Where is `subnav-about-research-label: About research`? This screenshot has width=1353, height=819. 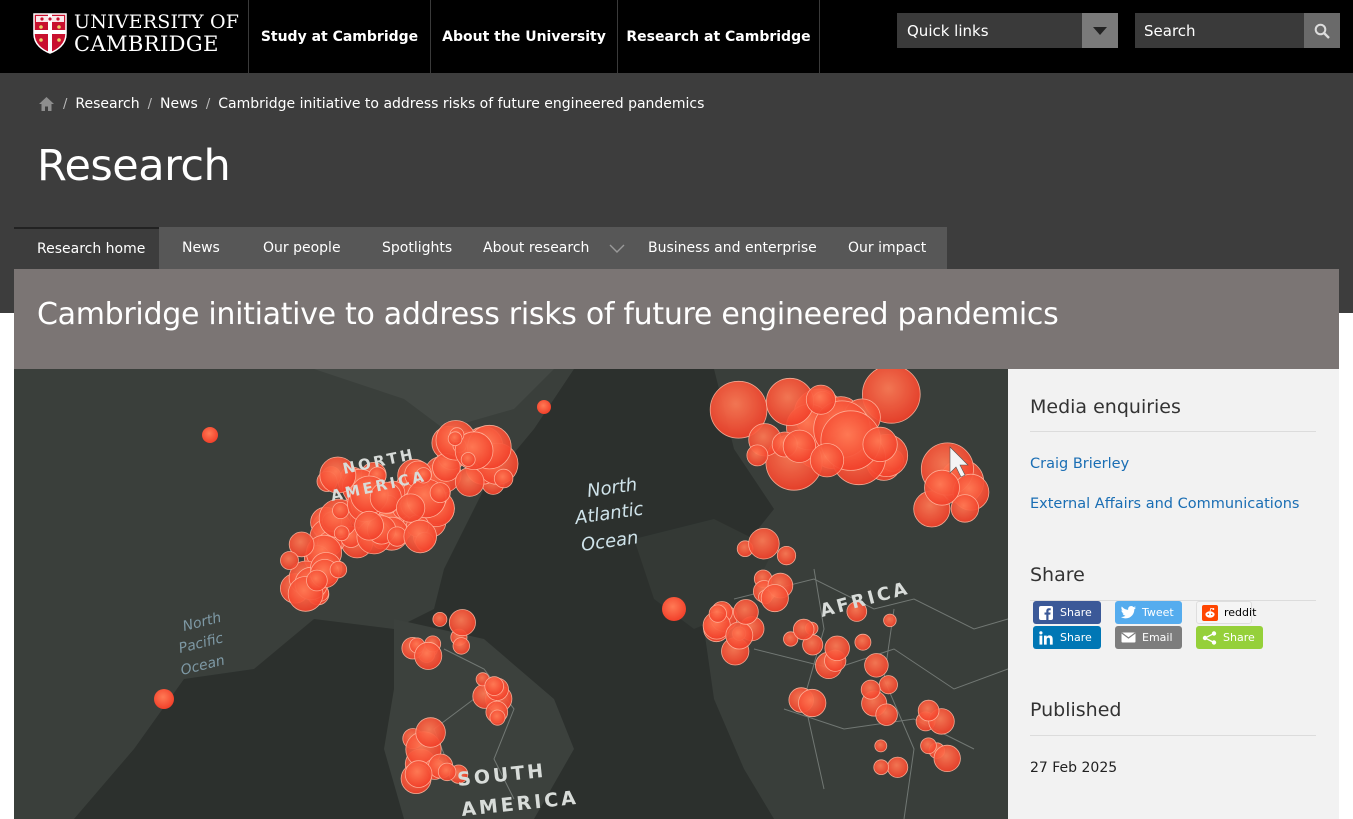
subnav-about-research-label: About research is located at coordinates (536, 248).